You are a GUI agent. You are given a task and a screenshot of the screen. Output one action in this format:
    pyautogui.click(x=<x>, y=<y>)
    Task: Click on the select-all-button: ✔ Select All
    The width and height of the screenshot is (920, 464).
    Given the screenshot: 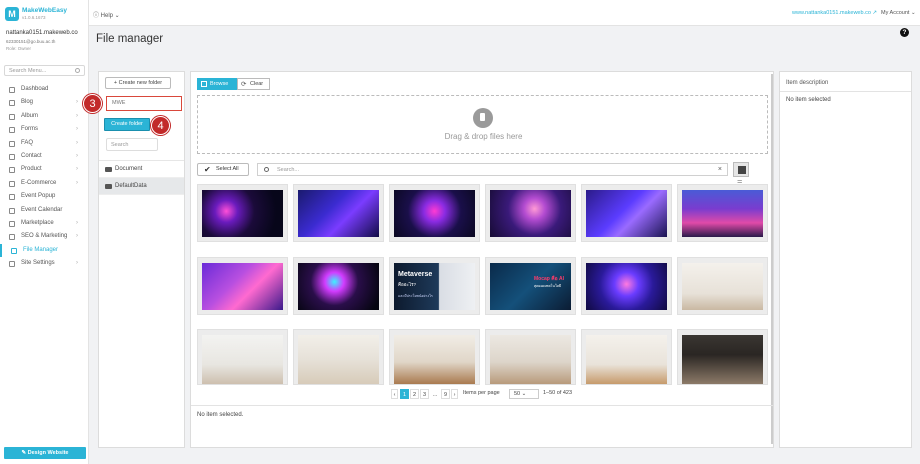 What is the action you would take?
    pyautogui.click(x=223, y=169)
    